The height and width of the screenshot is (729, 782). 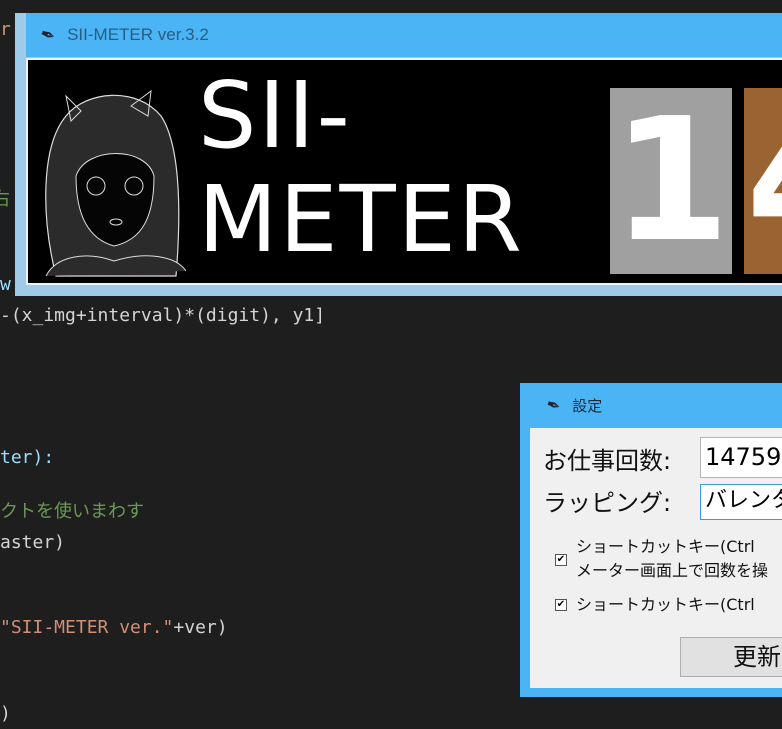 I want to click on checkbox-label-line: メーター画面上で回数を操, so click(x=672, y=570).